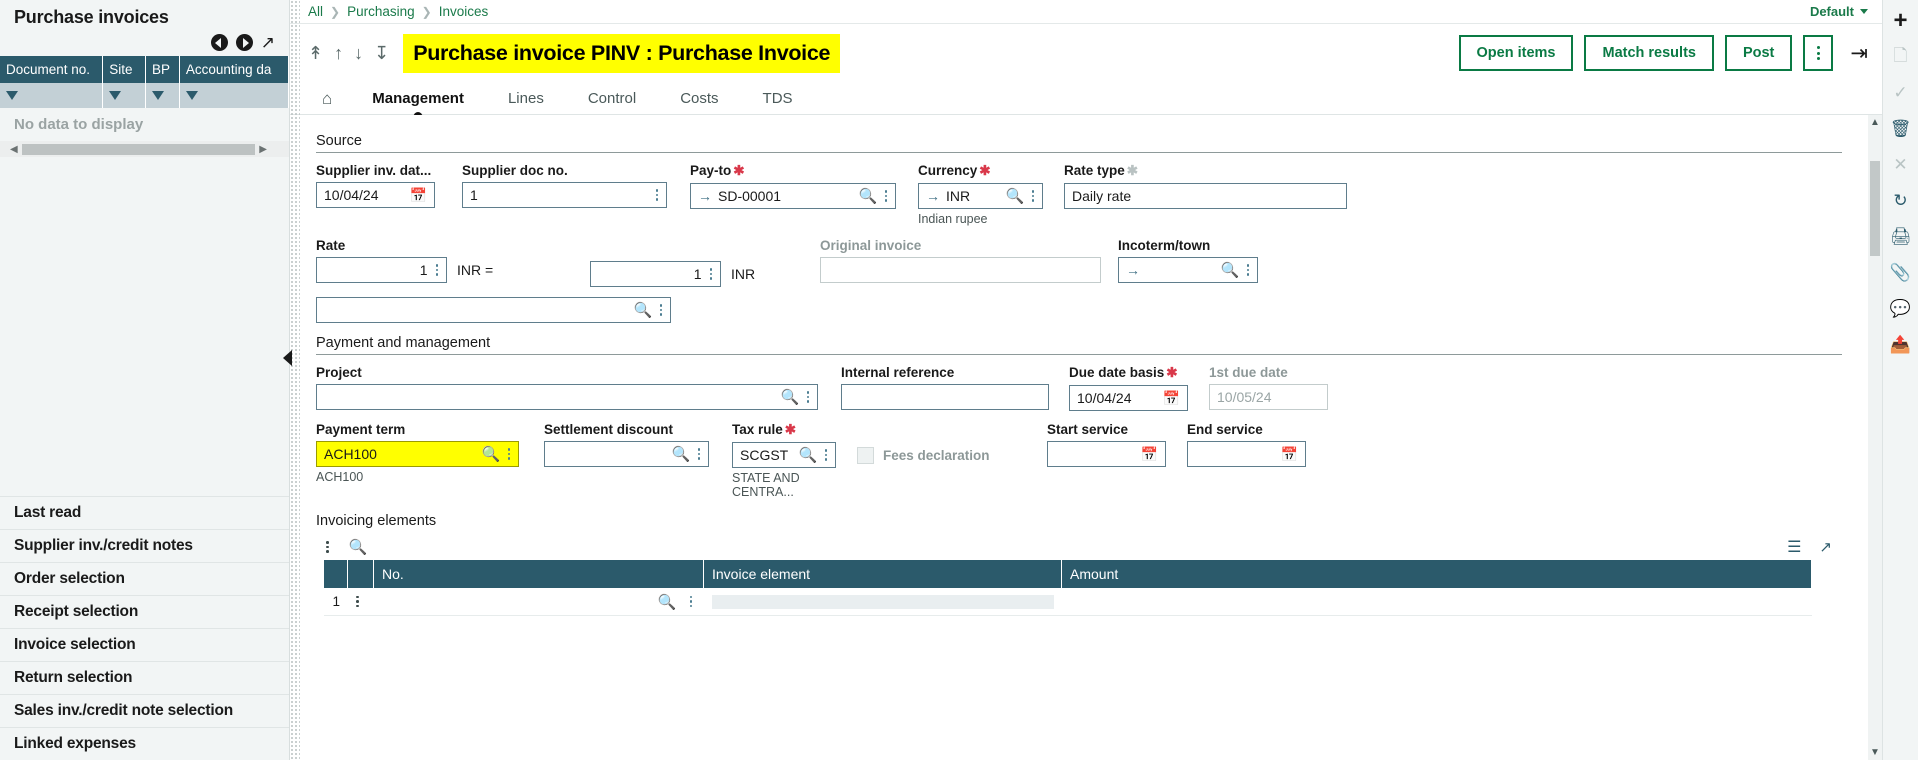 The image size is (1918, 760). Describe the element at coordinates (1875, 122) in the screenshot. I see `scroll-up-icon: ▲` at that location.